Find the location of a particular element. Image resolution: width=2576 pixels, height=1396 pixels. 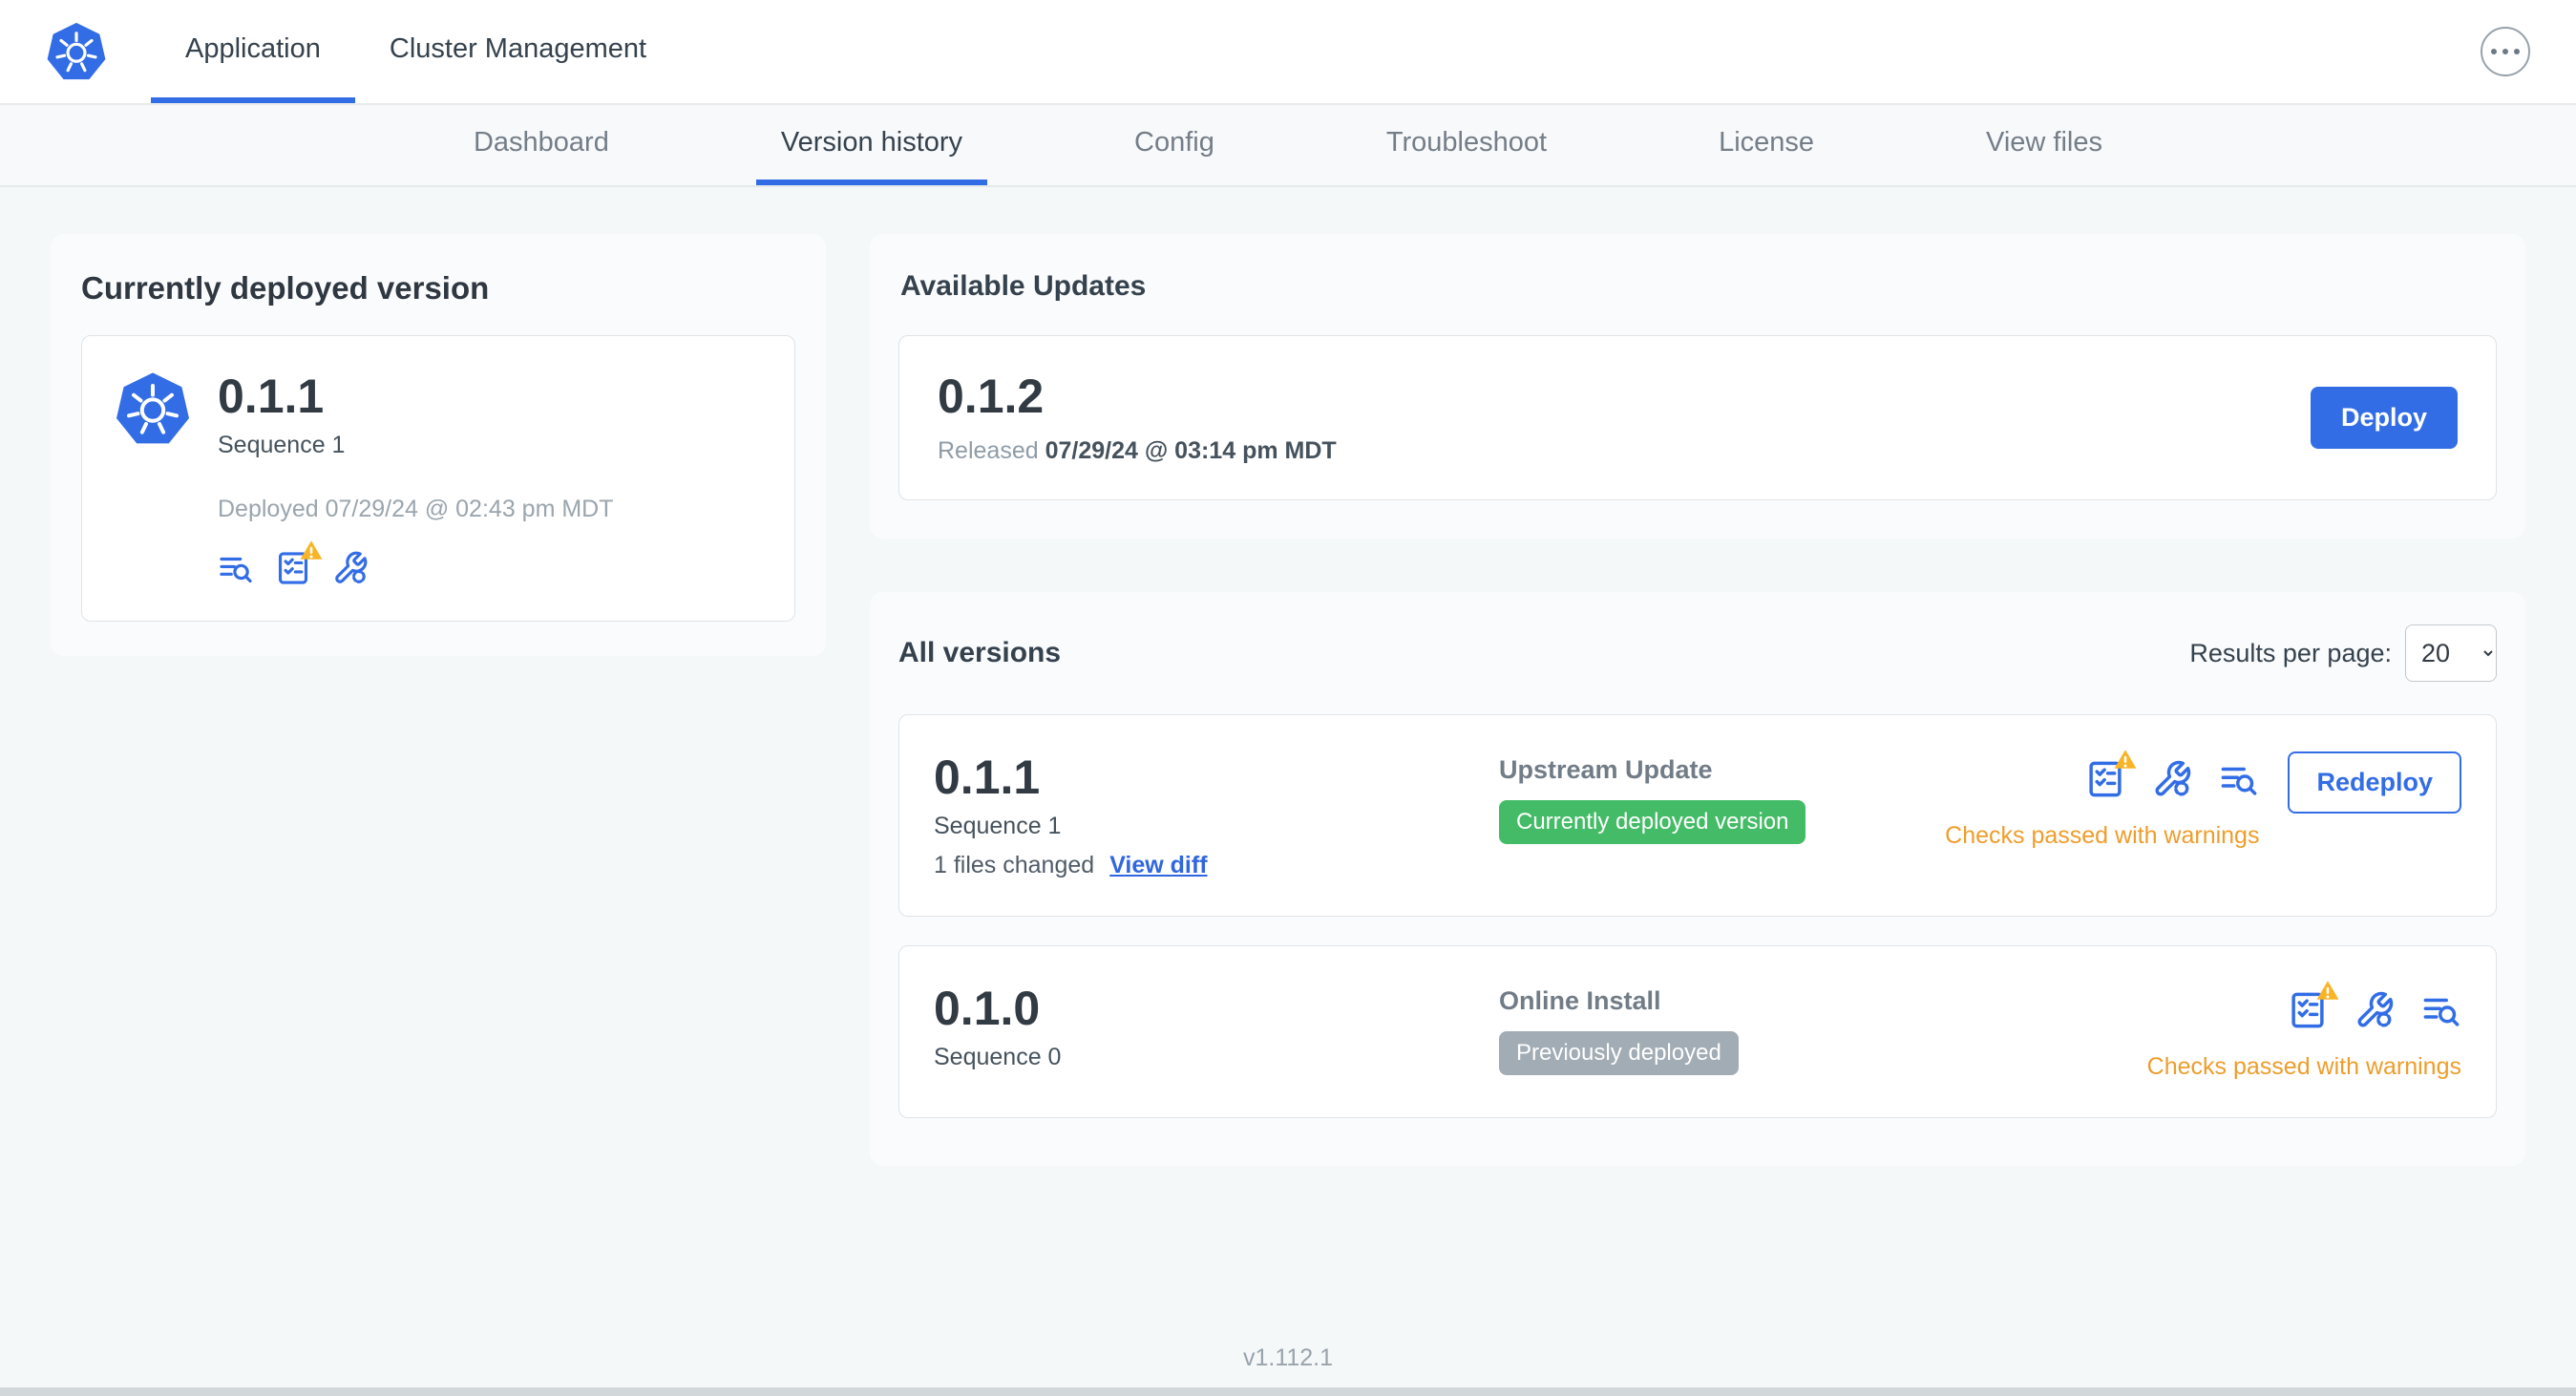

tab-version-history: Version history is located at coordinates (871, 145).